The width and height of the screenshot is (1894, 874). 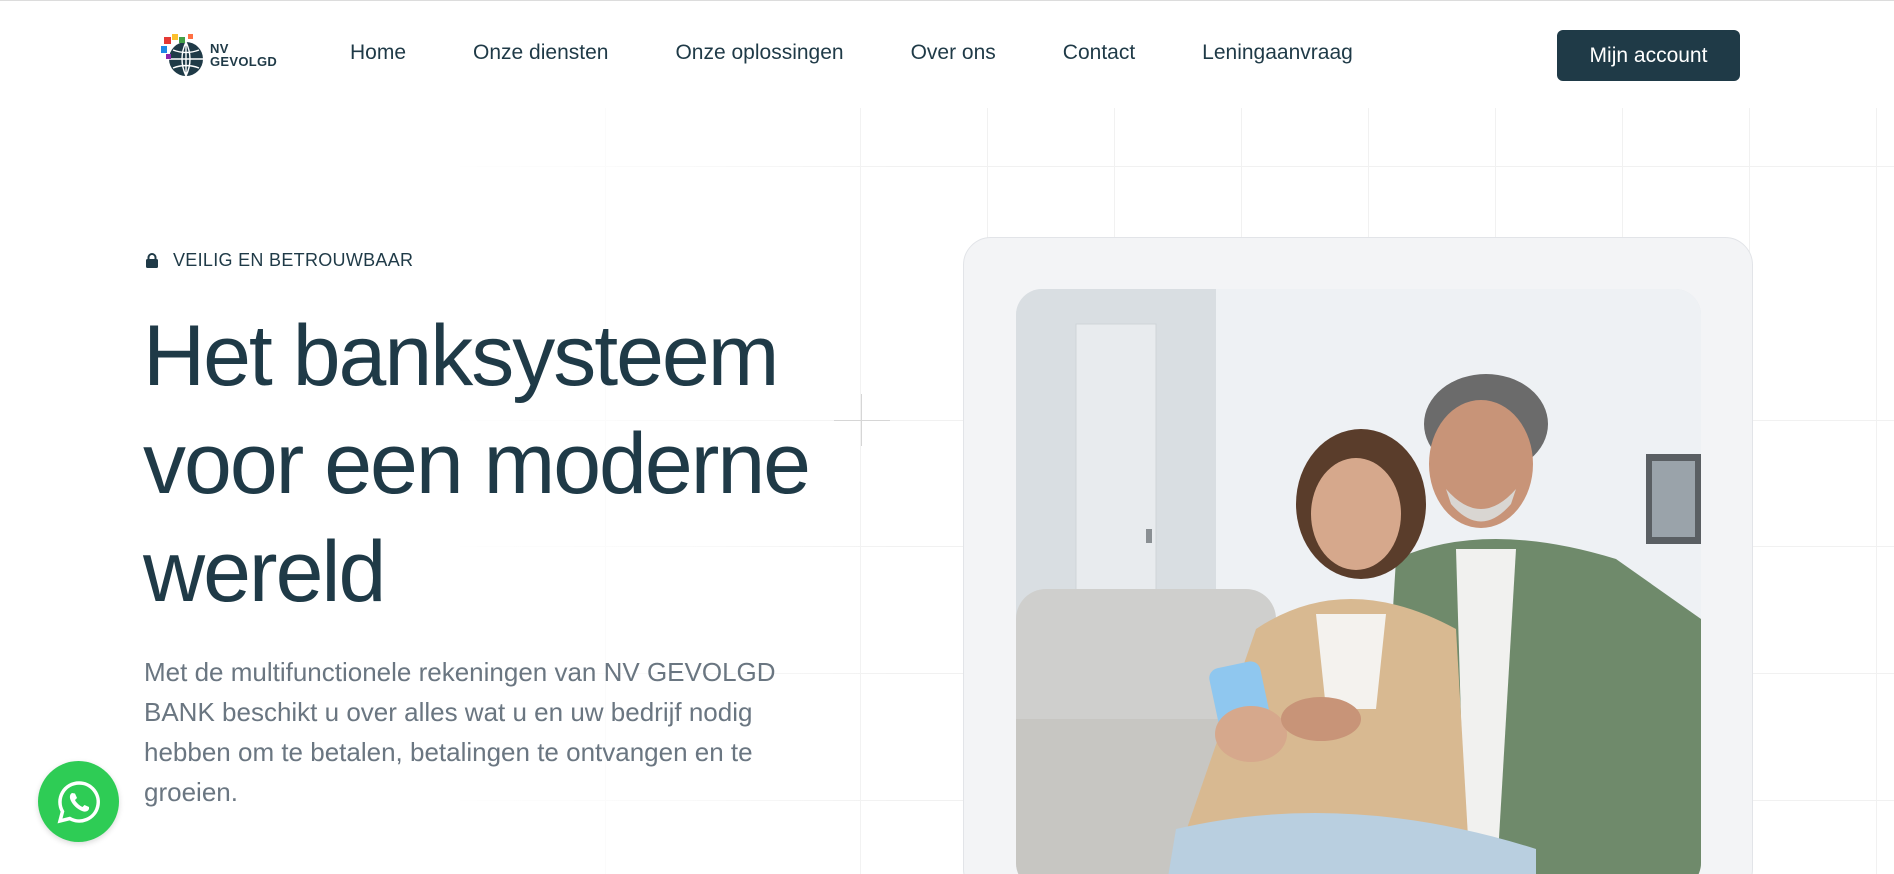 What do you see at coordinates (1277, 53) in the screenshot?
I see `nav-leningaanvraag: Leningaanvraag` at bounding box center [1277, 53].